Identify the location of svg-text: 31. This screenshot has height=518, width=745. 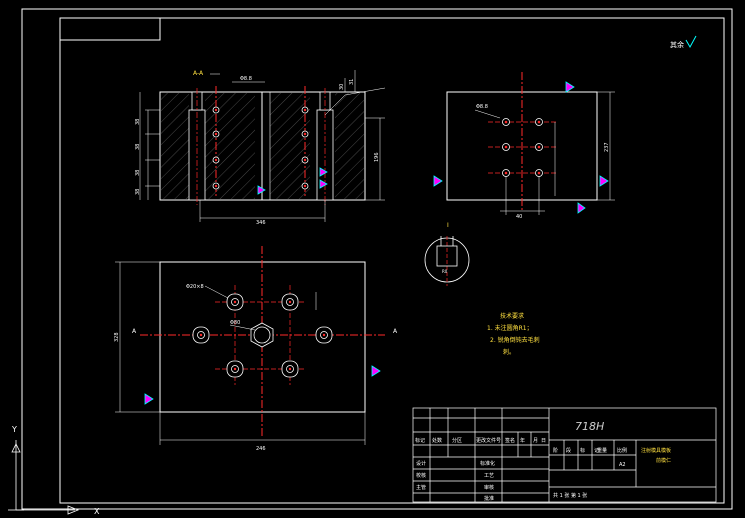
(352, 82).